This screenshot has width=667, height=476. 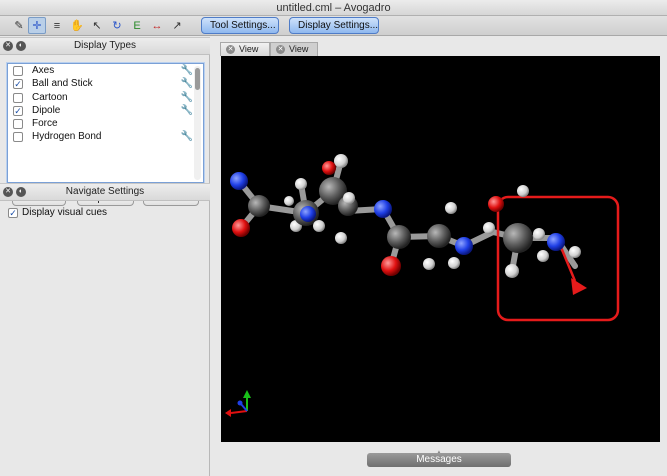 I want to click on axes-indicator-icon, so click(x=238, y=403).